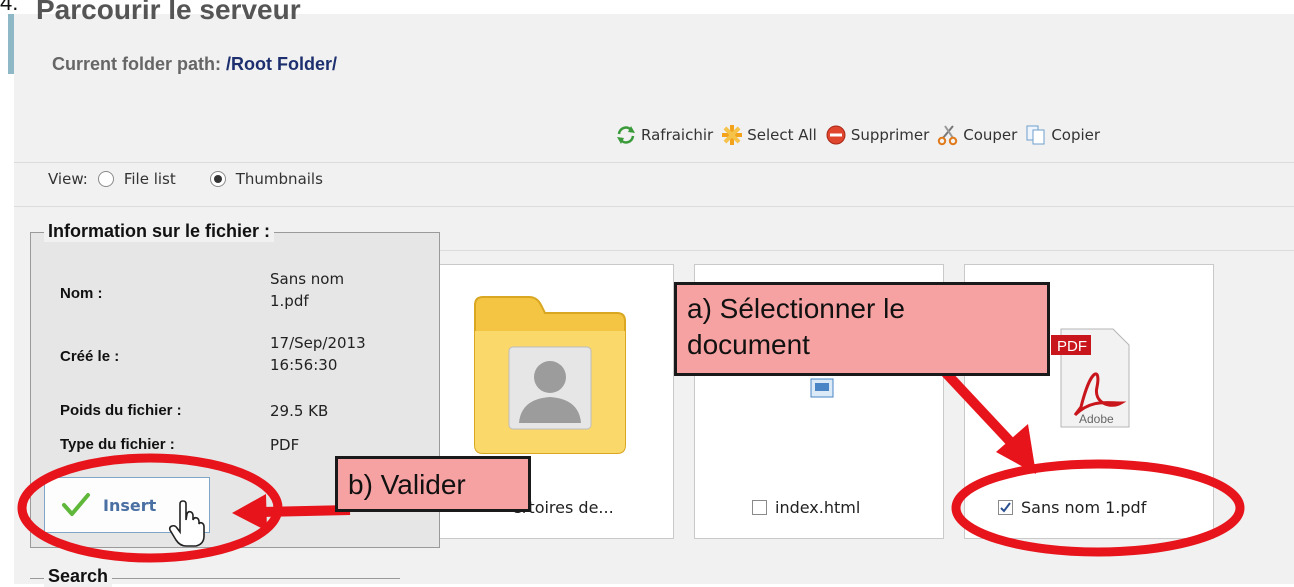  What do you see at coordinates (1098, 508) in the screenshot?
I see `pdf-highlight-ellipse` at bounding box center [1098, 508].